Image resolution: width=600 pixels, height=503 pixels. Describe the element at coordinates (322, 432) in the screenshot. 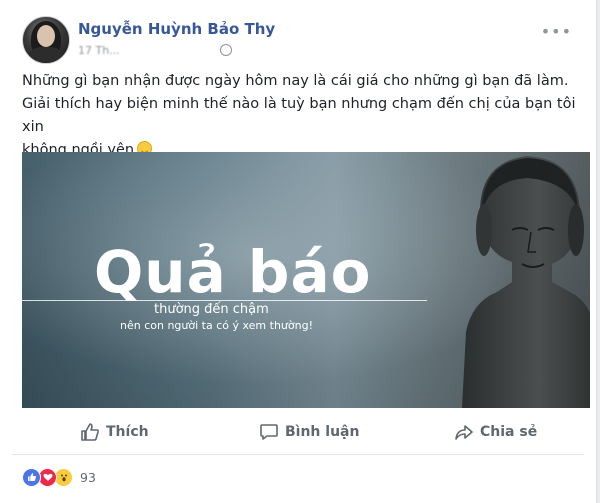

I see `comment-label: Bình luận` at that location.